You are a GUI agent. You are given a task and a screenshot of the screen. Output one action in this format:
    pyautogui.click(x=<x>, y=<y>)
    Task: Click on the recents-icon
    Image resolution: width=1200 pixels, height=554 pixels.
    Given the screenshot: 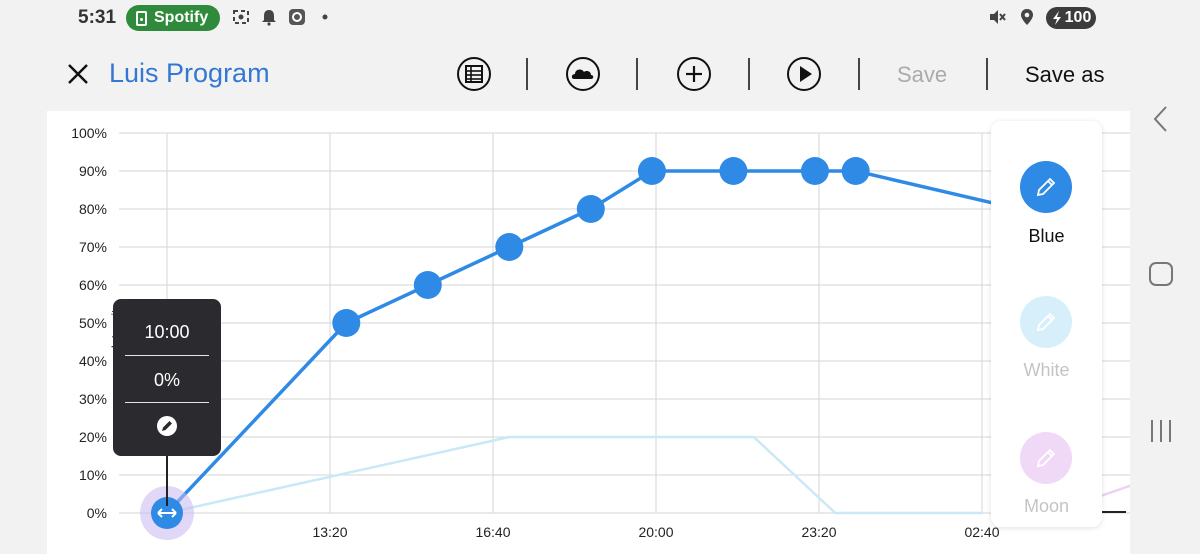 What is the action you would take?
    pyautogui.click(x=1161, y=431)
    